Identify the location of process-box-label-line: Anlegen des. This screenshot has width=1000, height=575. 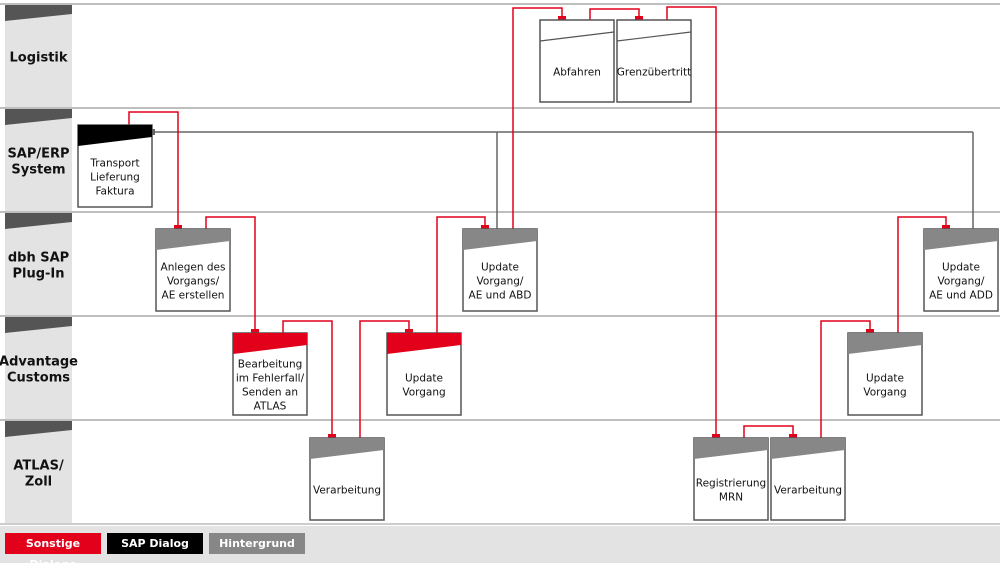
(193, 268).